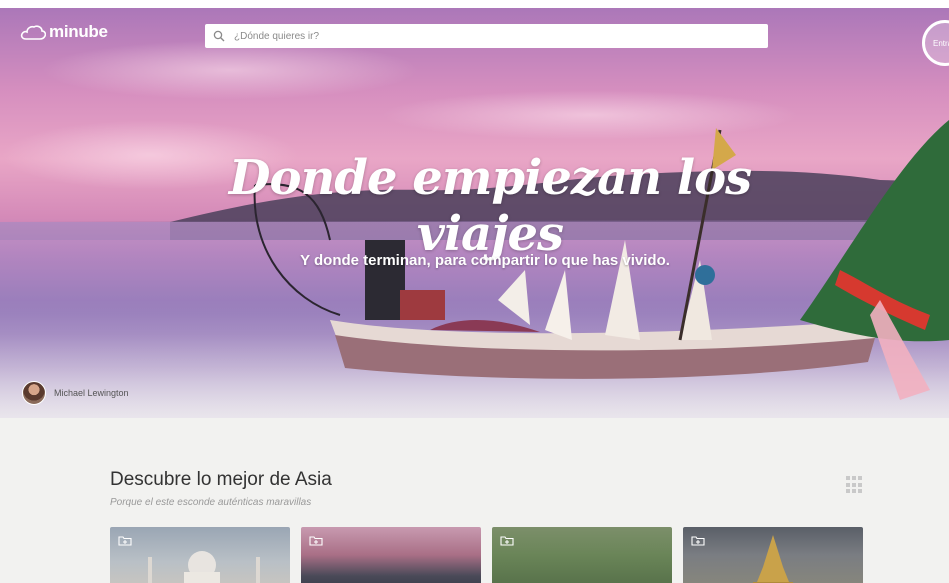  What do you see at coordinates (204, 567) in the screenshot?
I see `taj-mahal-image` at bounding box center [204, 567].